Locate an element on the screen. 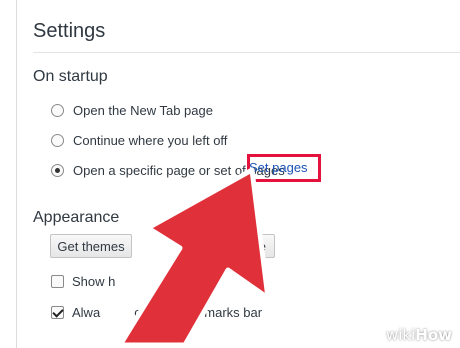 The width and height of the screenshot is (460, 348). watermark-wiki: wiki is located at coordinates (400, 335).